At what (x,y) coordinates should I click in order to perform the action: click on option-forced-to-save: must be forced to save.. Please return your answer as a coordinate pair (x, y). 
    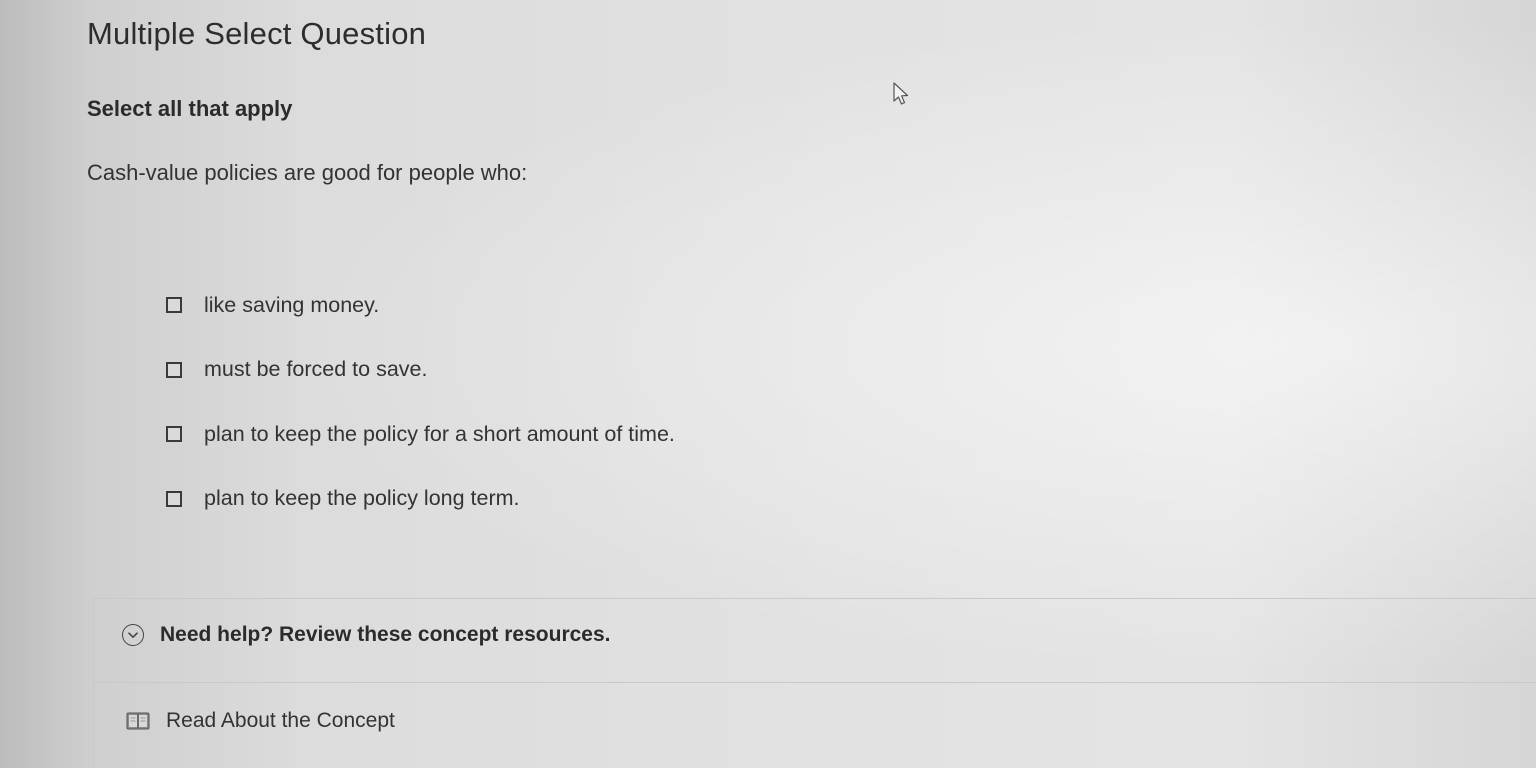
    Looking at the image, I should click on (566, 370).